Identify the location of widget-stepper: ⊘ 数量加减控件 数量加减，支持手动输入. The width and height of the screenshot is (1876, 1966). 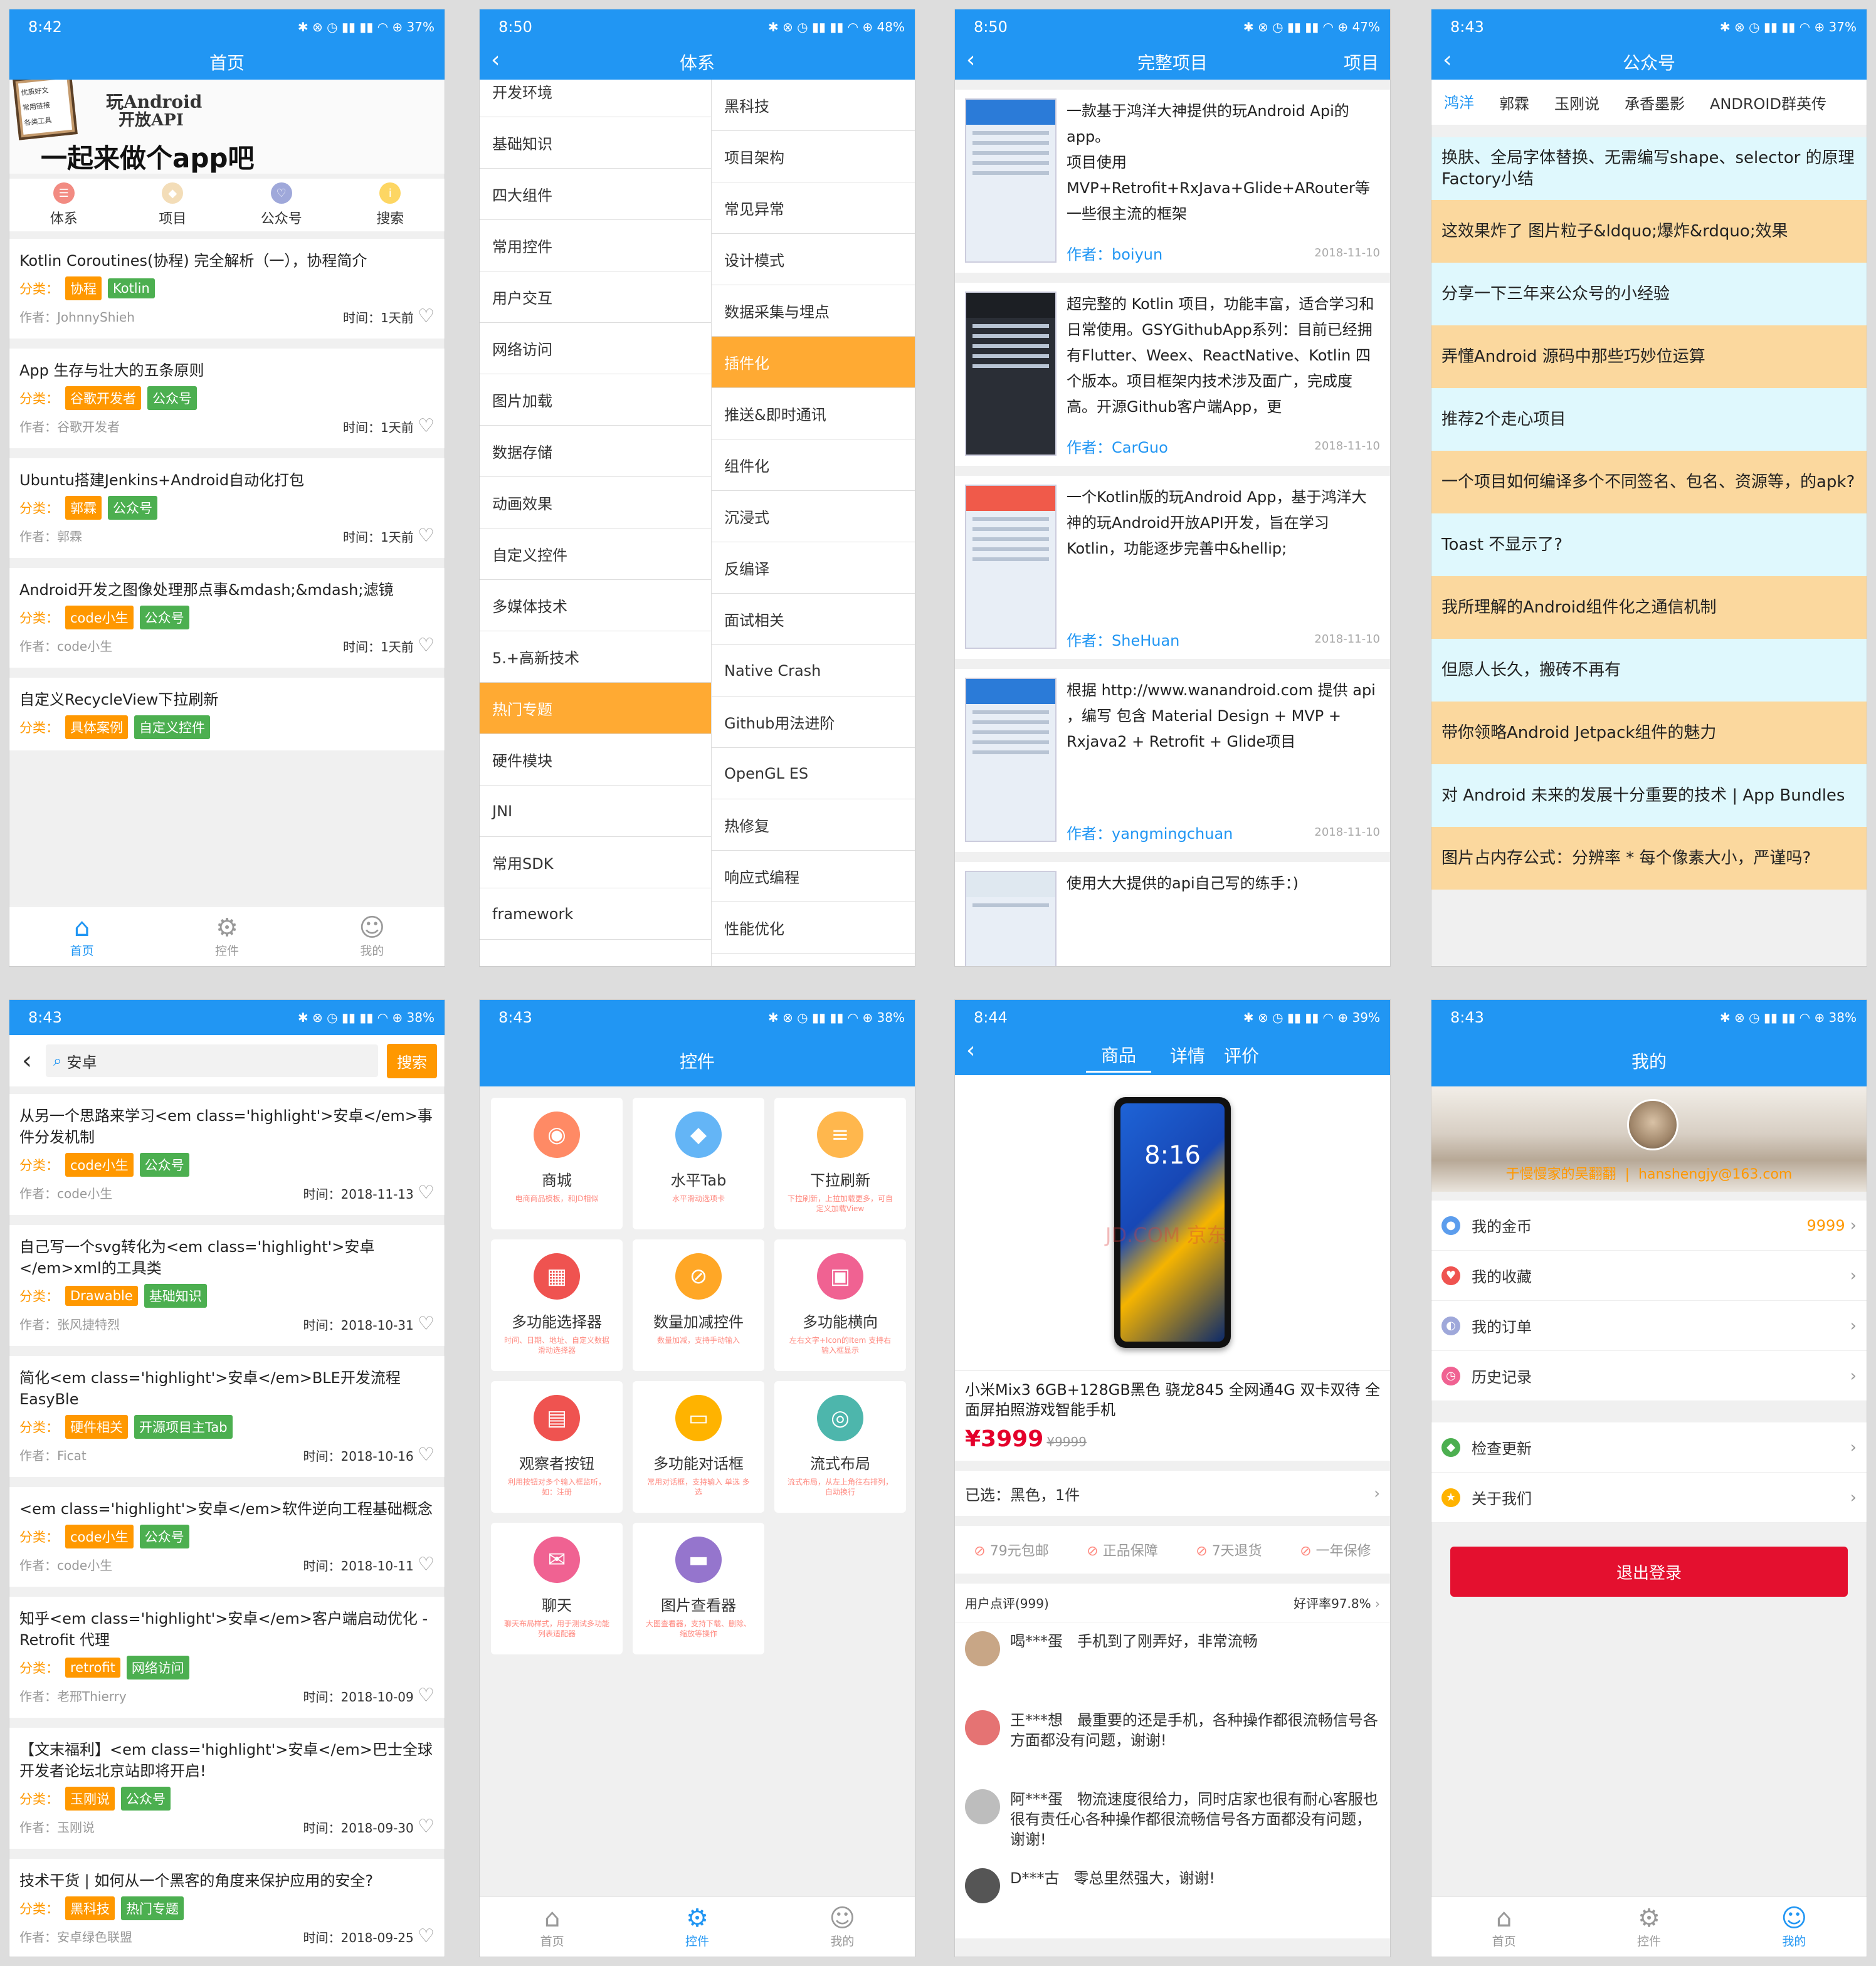
(698, 1305).